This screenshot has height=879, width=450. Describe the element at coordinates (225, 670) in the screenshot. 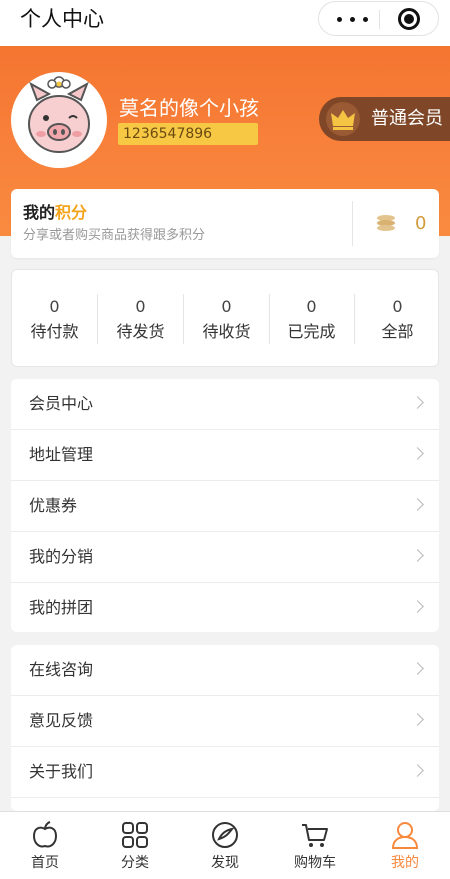

I see `menu-item-online-consult: 在线咨询` at that location.